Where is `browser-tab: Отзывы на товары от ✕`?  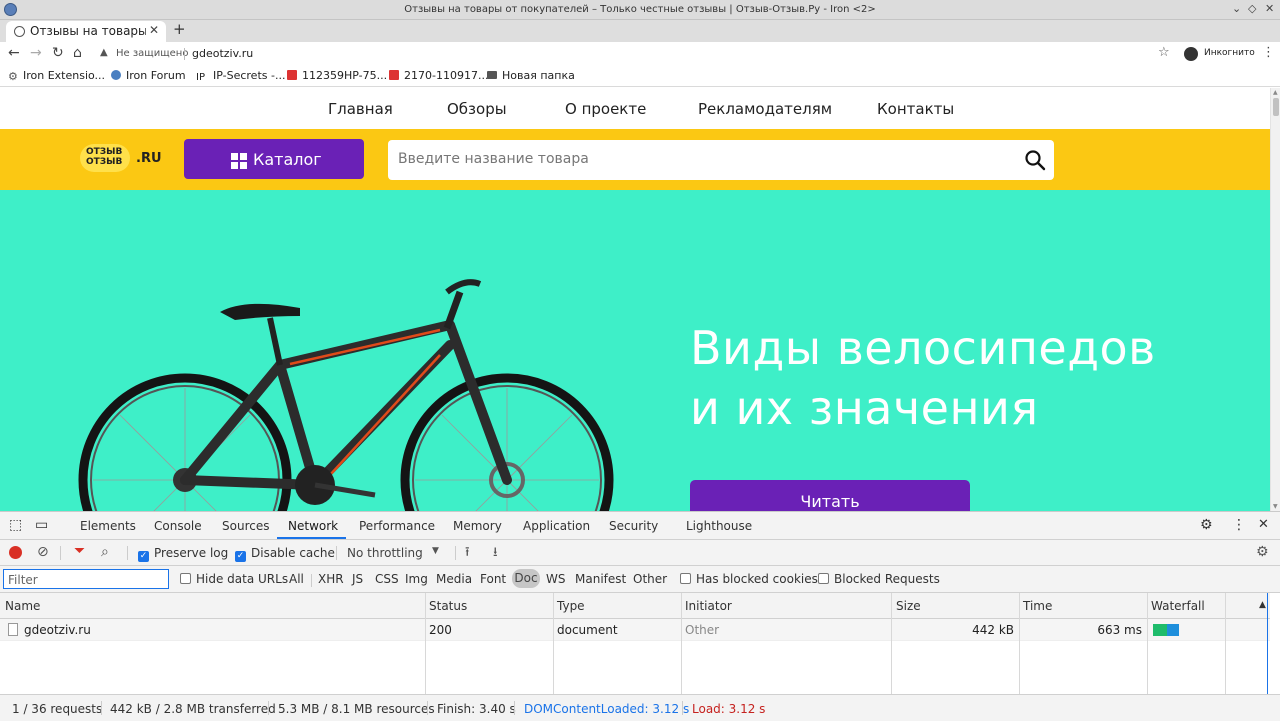 browser-tab: Отзывы на товары от ✕ is located at coordinates (86, 31).